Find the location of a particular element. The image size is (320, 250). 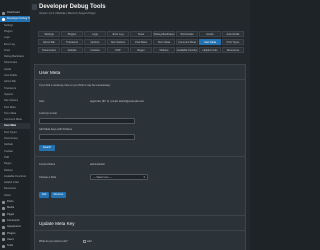

sidebar-item: Shortcodes is located at coordinates (15, 63).